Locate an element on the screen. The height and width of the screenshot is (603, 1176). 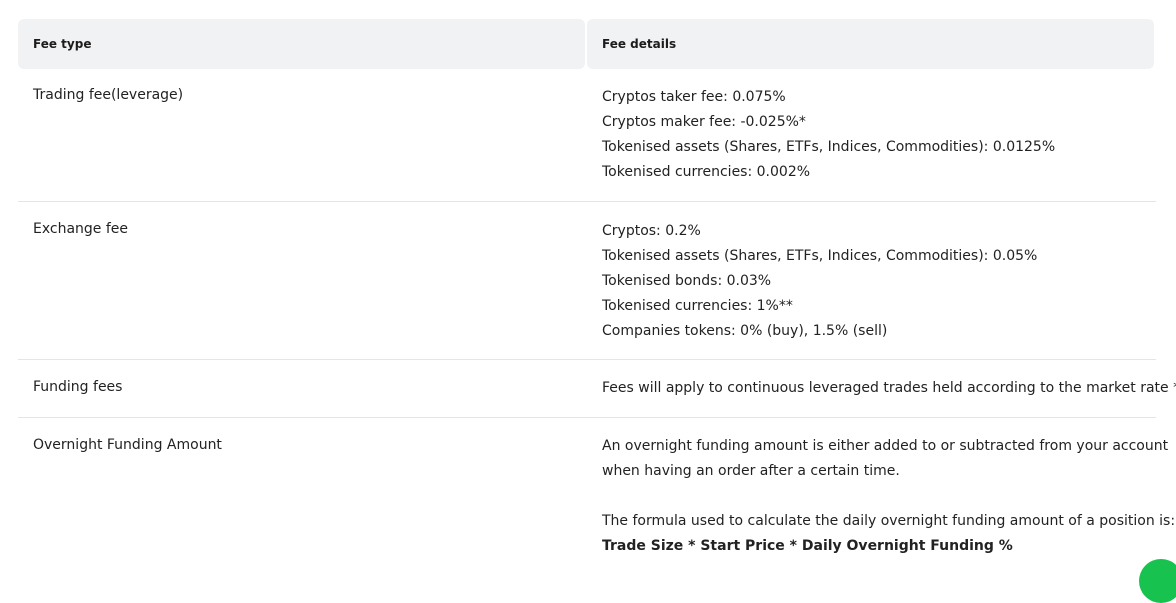
fee-type-cell: Exchange fee is located at coordinates (81, 229).